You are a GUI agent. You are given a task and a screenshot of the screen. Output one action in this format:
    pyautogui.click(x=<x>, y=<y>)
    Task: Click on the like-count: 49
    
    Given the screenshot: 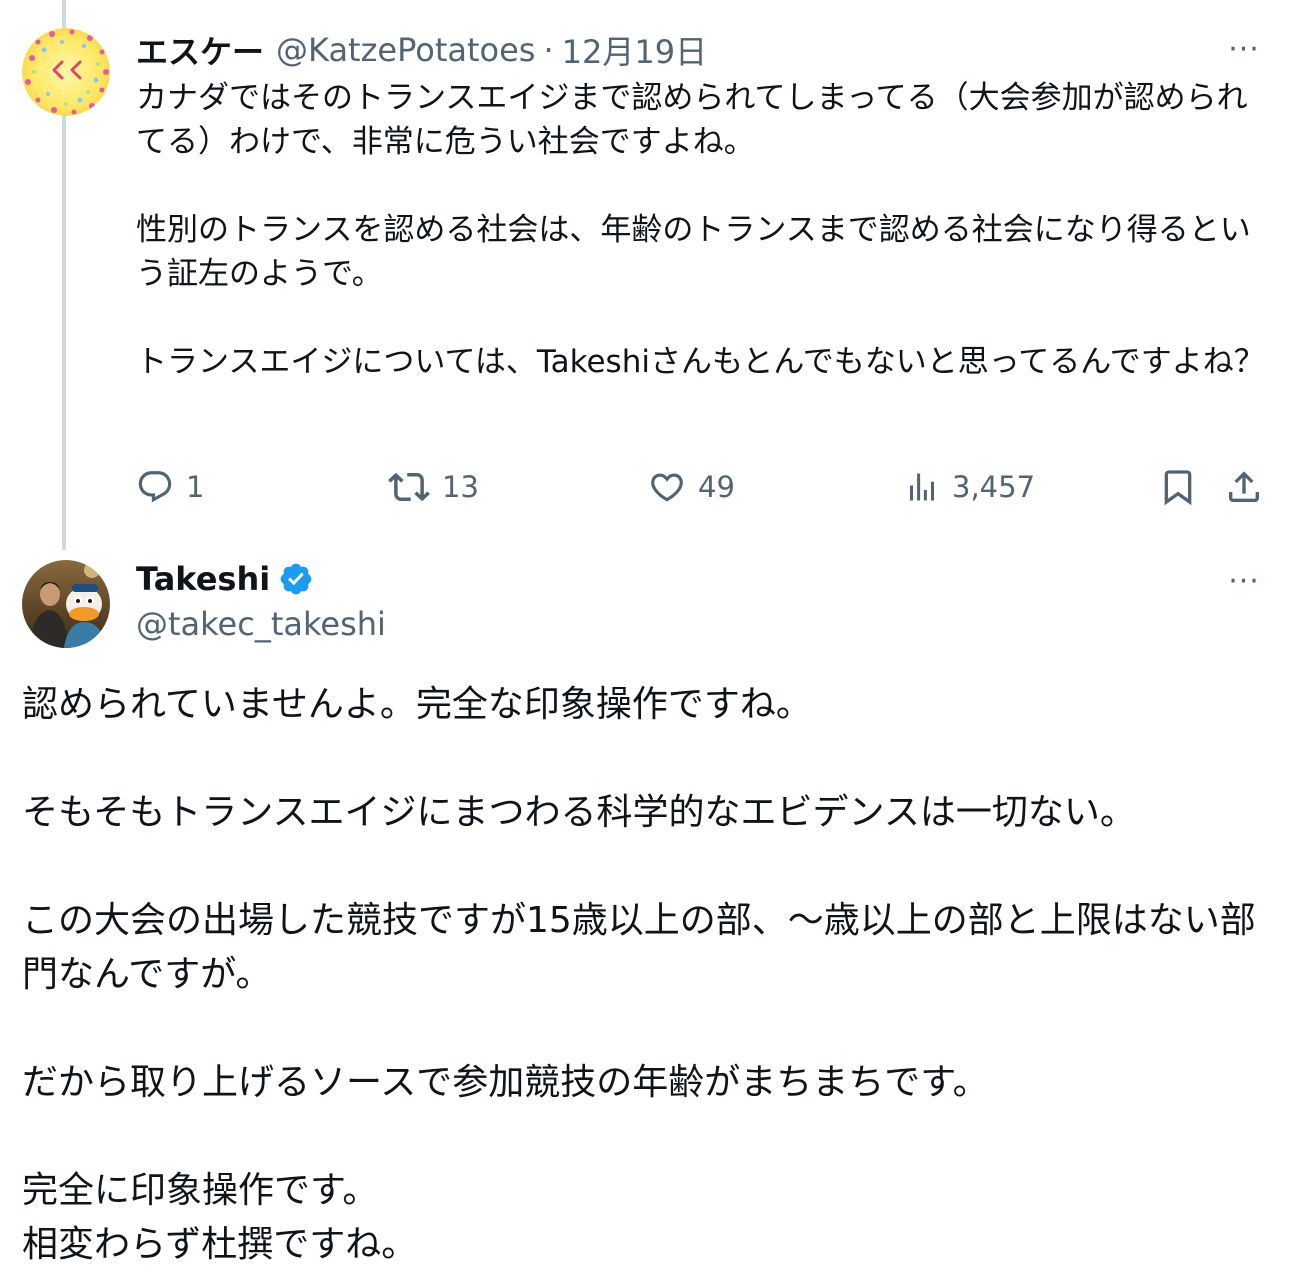 What is the action you would take?
    pyautogui.click(x=716, y=487)
    